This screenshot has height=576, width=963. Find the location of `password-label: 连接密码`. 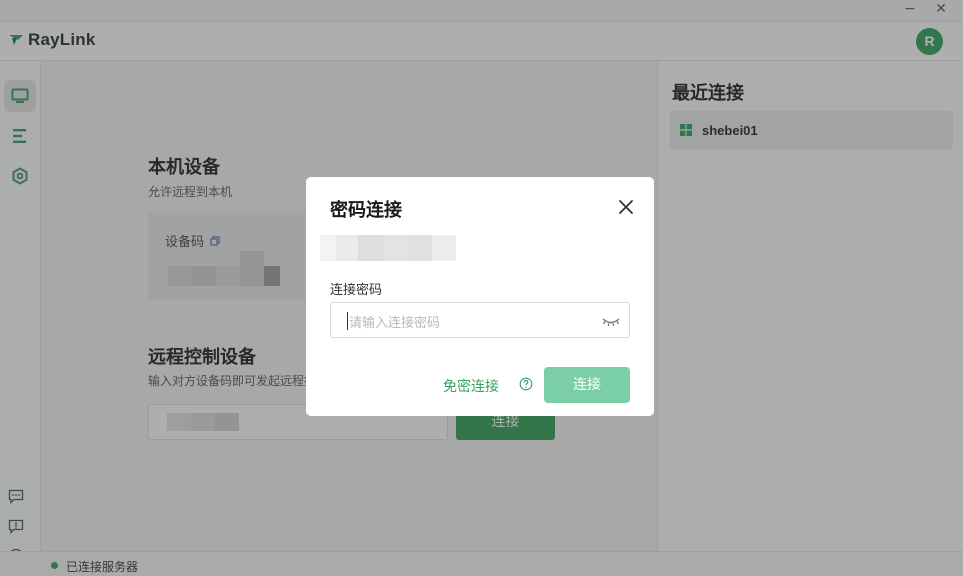

password-label: 连接密码 is located at coordinates (356, 290).